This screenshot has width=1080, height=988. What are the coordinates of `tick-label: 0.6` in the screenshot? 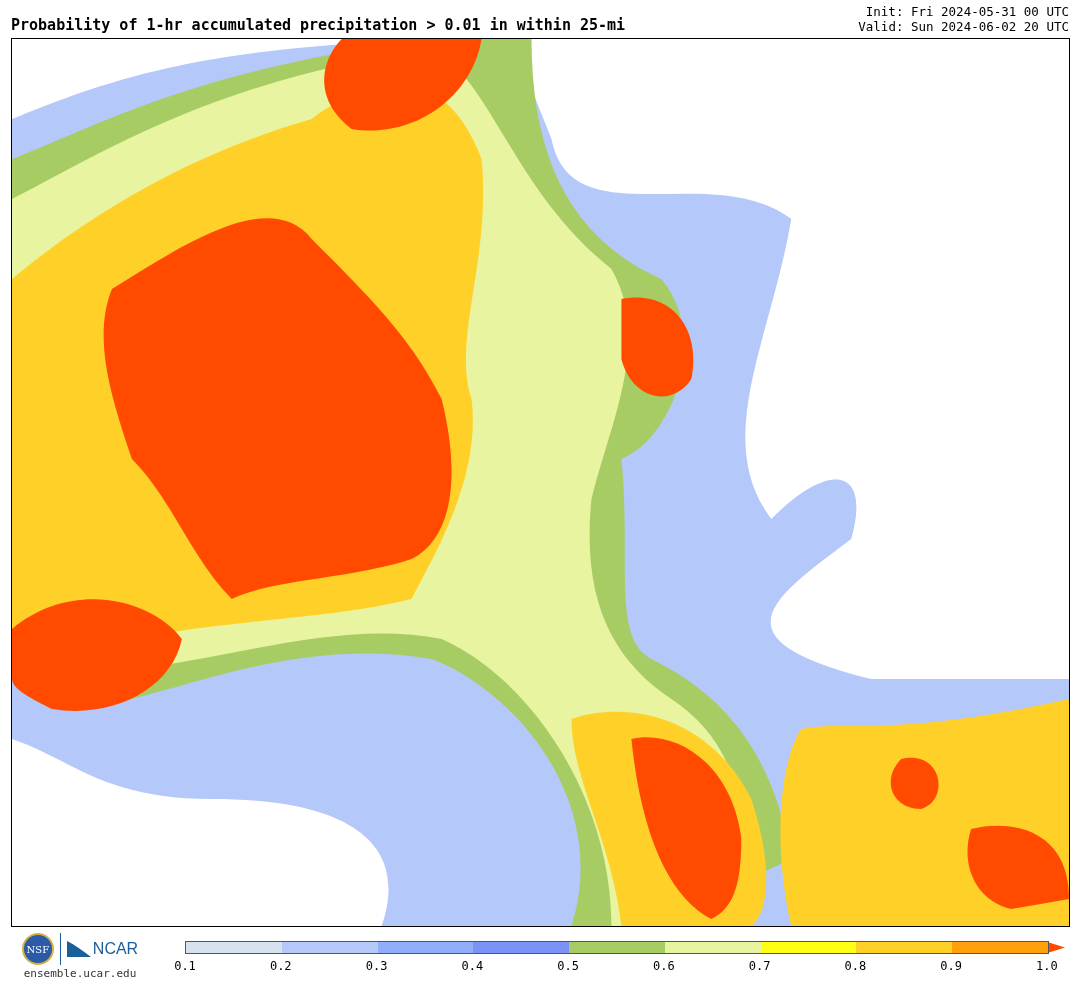 It's located at (664, 966).